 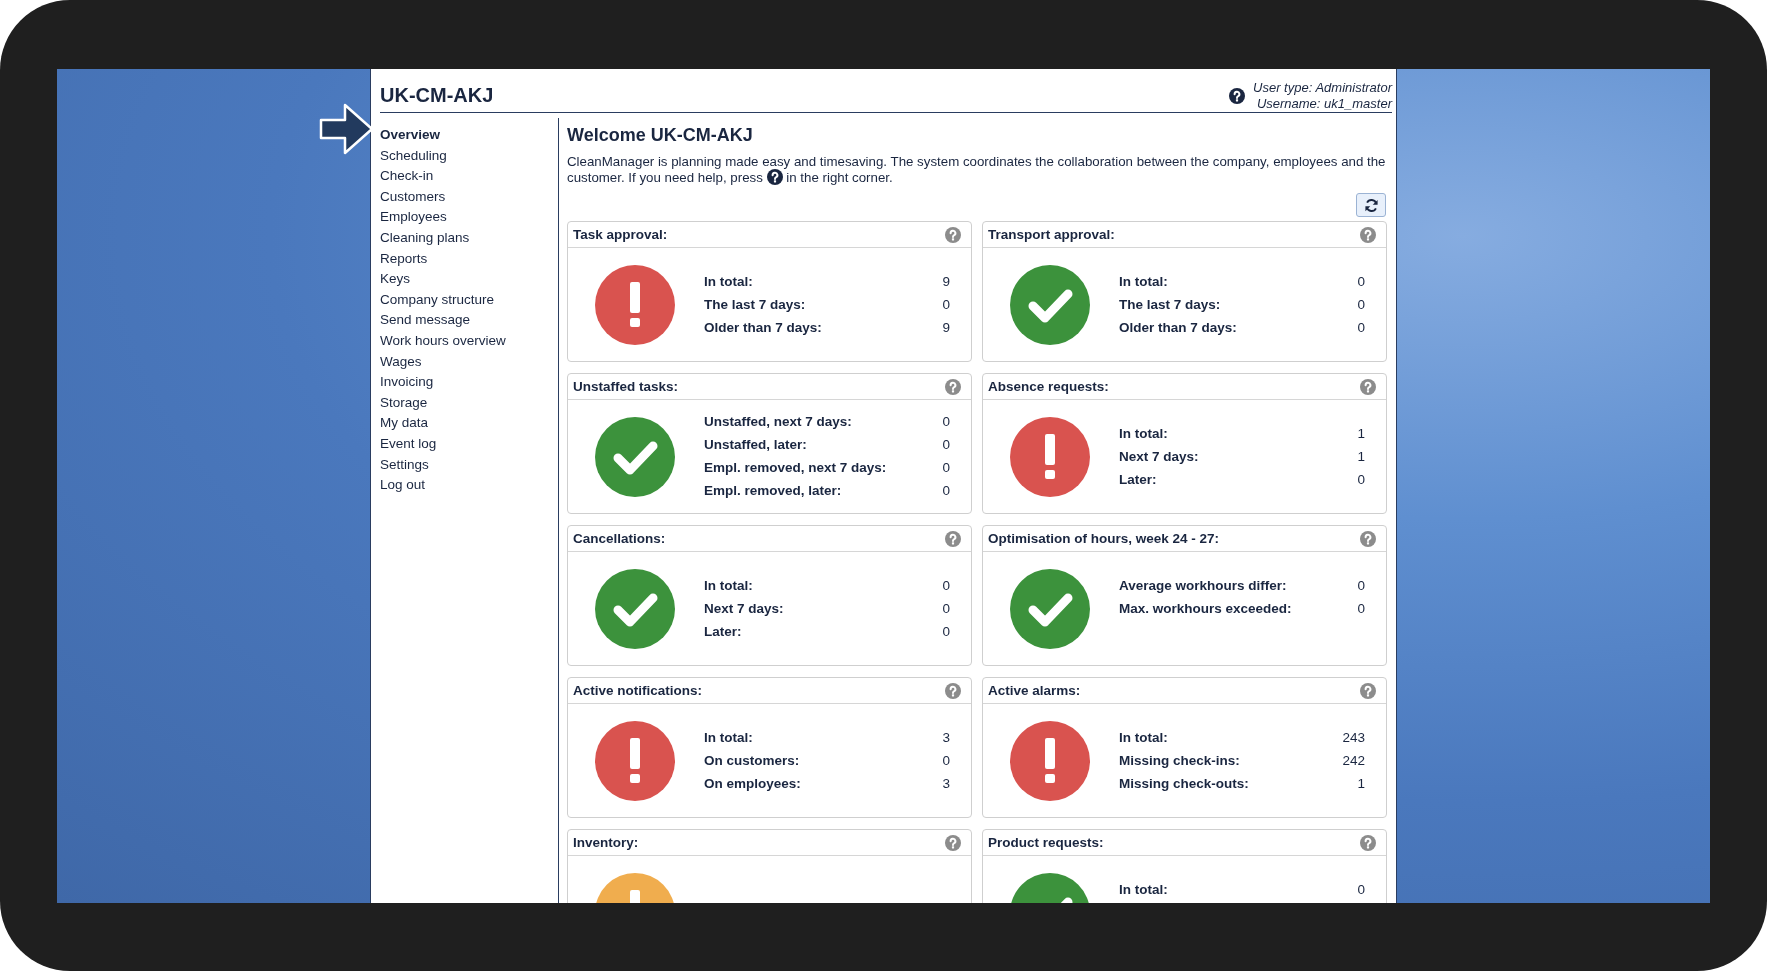 What do you see at coordinates (1203, 585) in the screenshot?
I see `stat-label: Average workhours differ:` at bounding box center [1203, 585].